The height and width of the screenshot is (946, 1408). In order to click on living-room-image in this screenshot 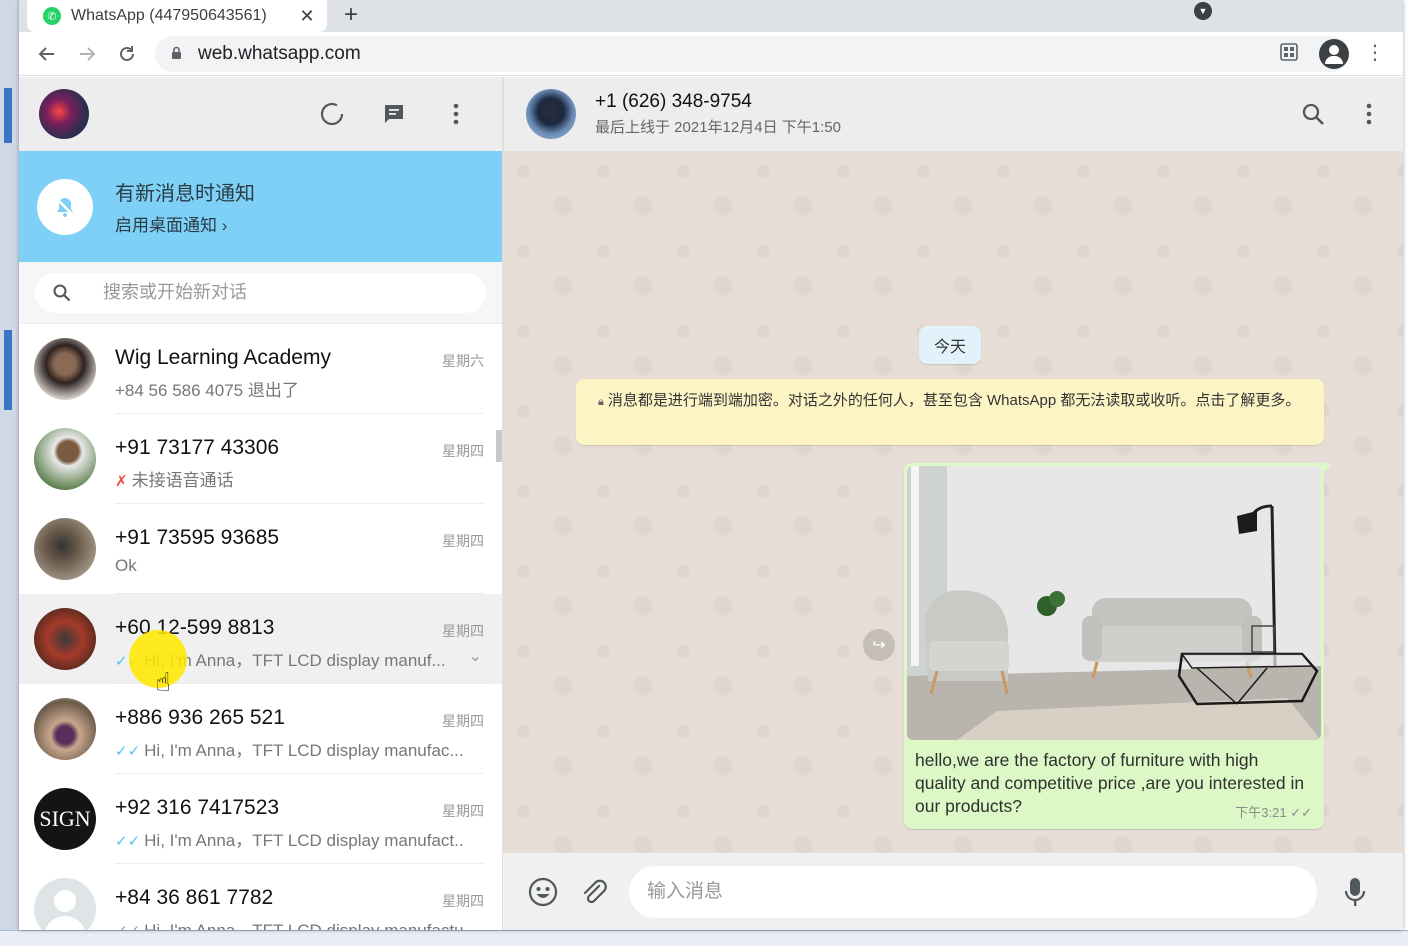, I will do `click(1114, 603)`.